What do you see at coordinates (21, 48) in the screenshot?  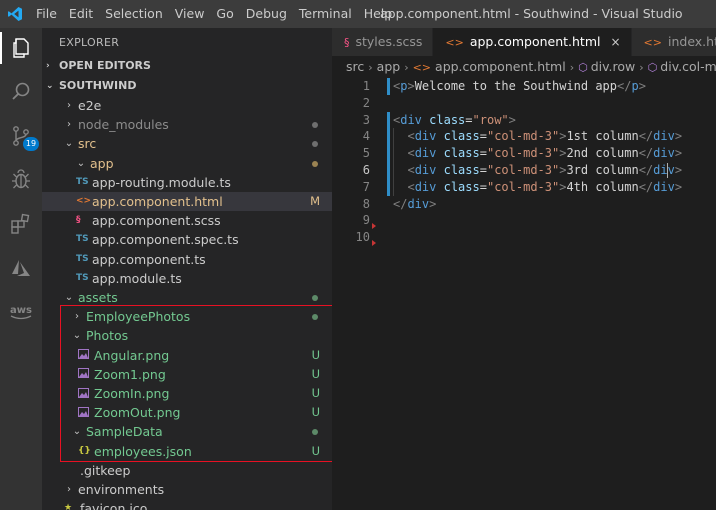 I see `explorer-icon` at bounding box center [21, 48].